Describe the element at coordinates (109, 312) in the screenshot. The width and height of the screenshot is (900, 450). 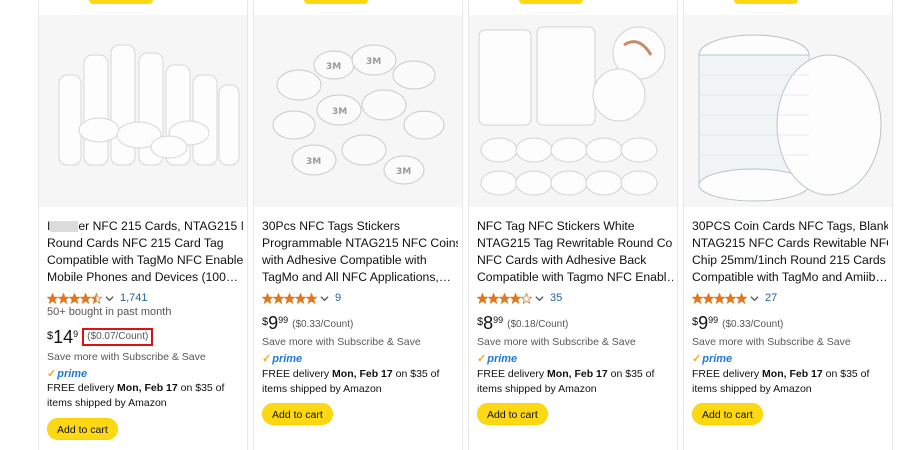
I see `bought-count: 50+ bought in past month` at that location.